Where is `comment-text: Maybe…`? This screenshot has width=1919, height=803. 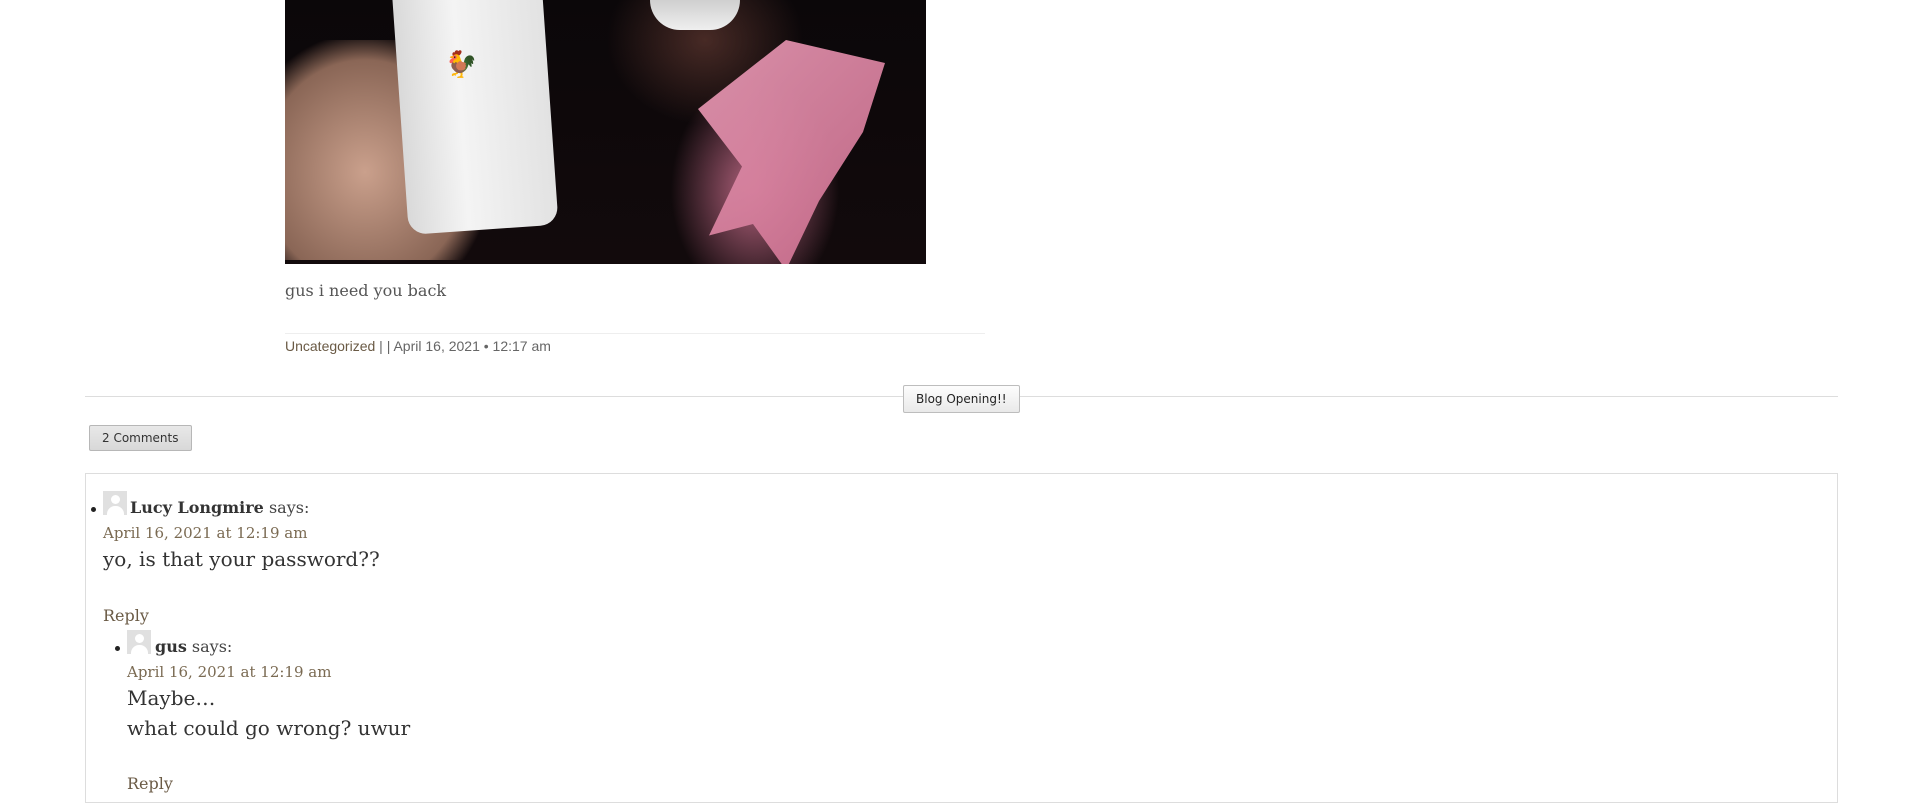 comment-text: Maybe… is located at coordinates (171, 698).